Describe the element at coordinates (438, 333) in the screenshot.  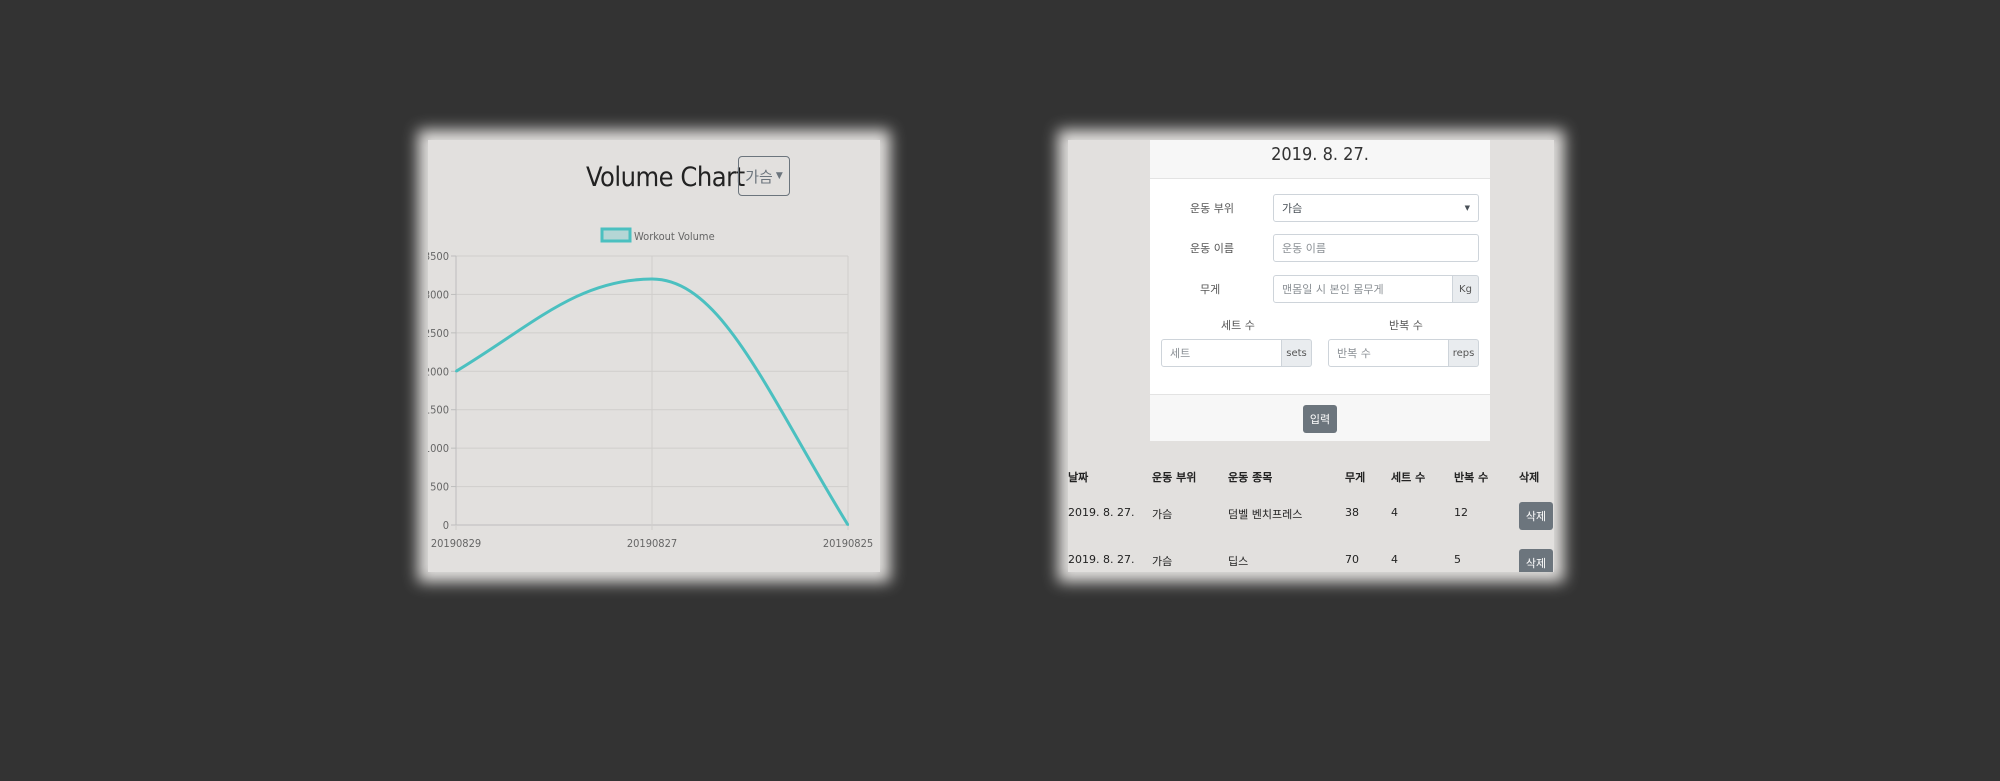
I see `y-tick-label: 2500` at that location.